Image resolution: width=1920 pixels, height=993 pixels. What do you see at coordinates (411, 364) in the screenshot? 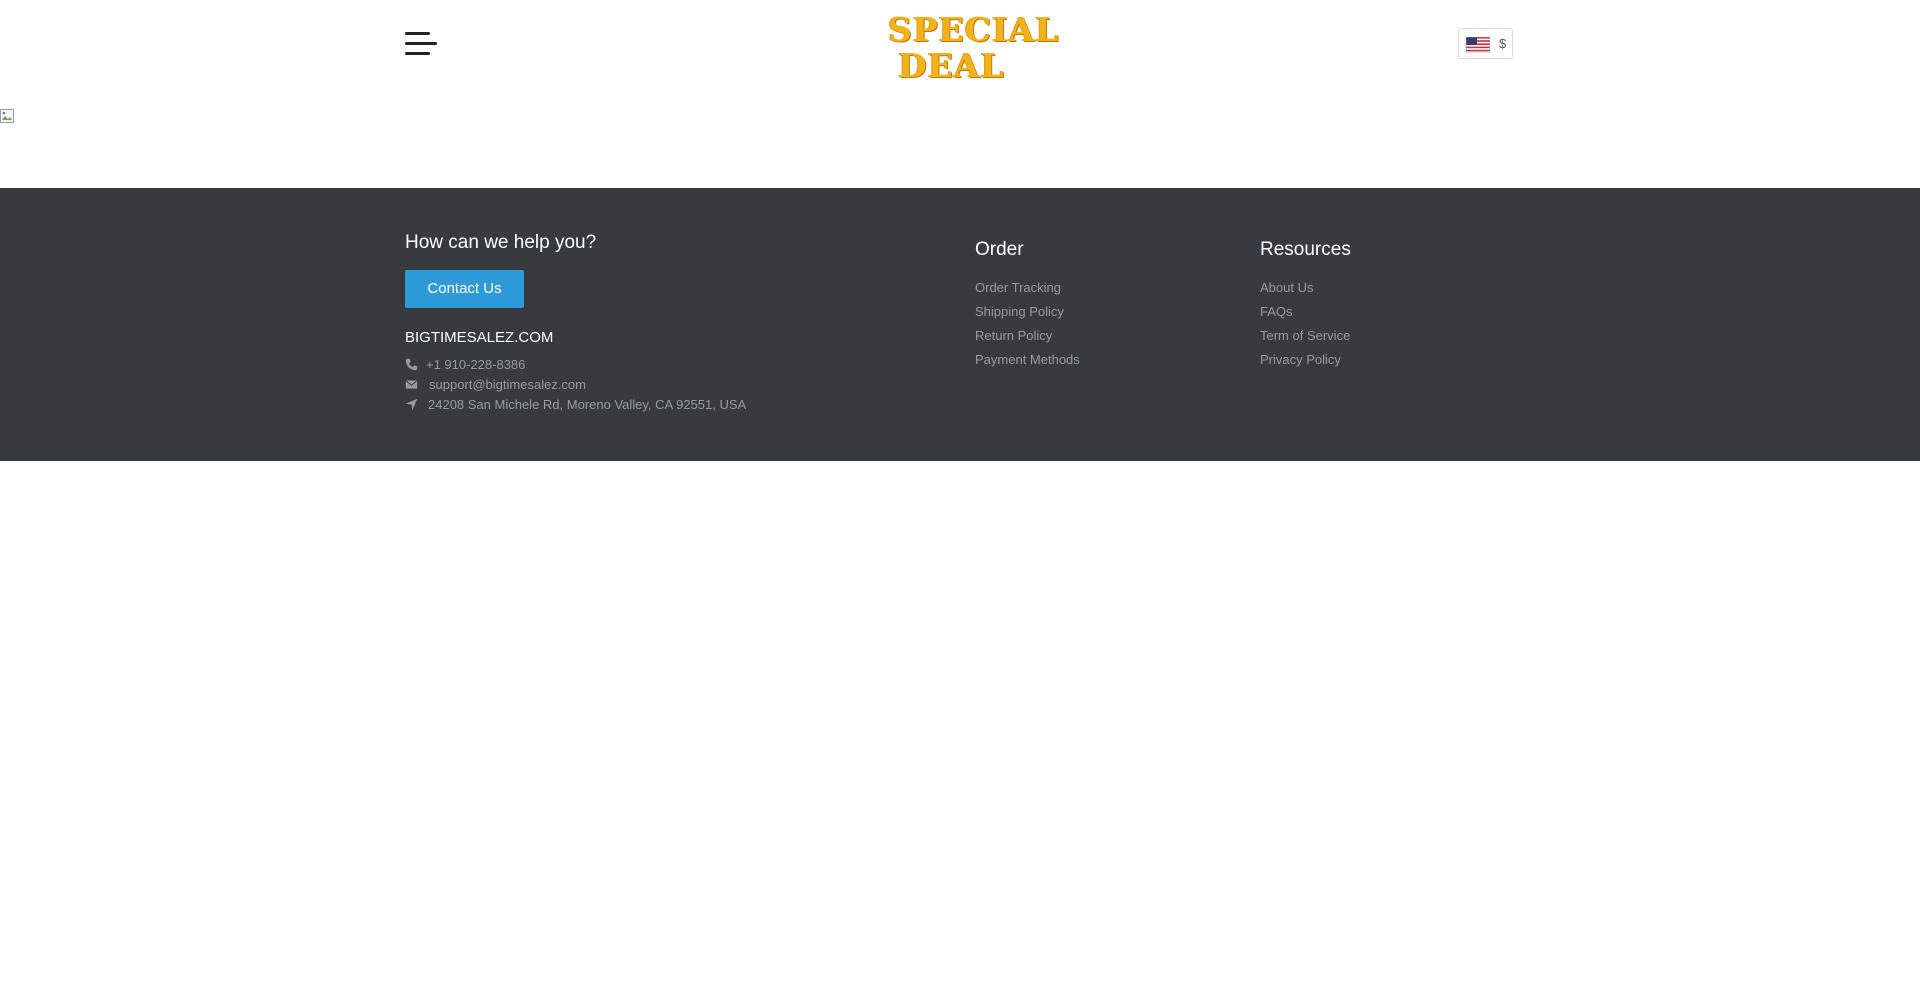
I see `phone-icon` at bounding box center [411, 364].